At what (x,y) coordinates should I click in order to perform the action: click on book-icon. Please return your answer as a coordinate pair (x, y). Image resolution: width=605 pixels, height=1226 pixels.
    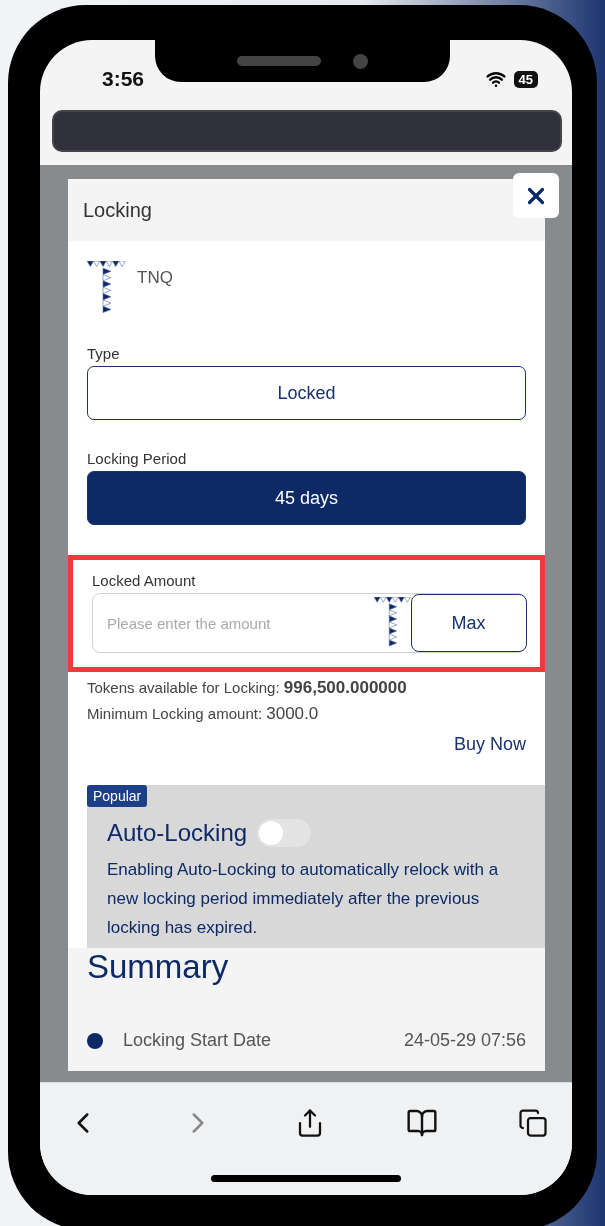
    Looking at the image, I should click on (421, 1123).